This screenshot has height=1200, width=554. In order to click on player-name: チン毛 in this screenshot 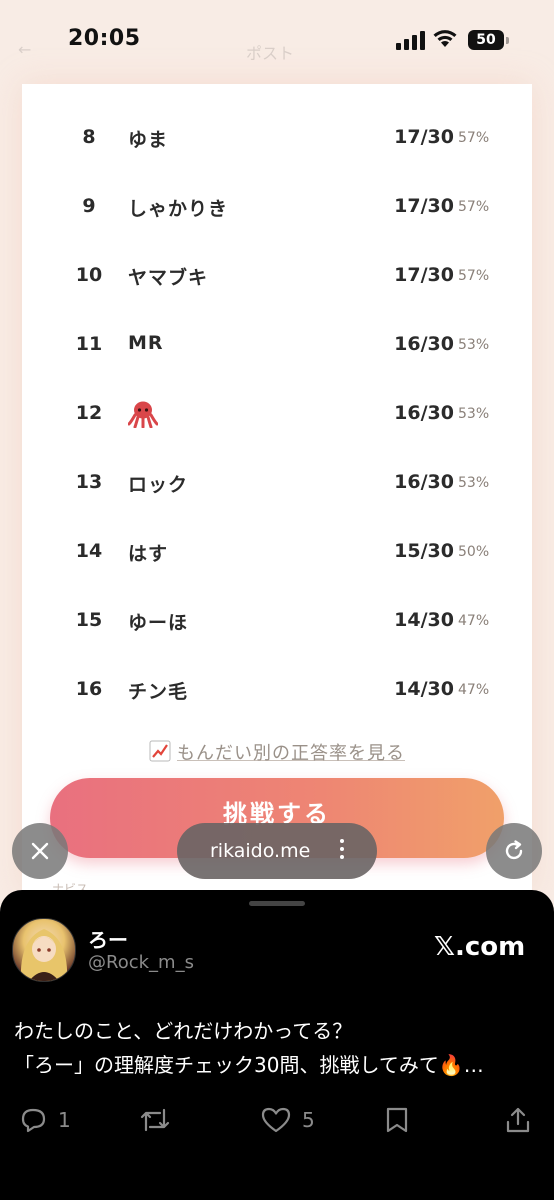, I will do `click(158, 692)`.